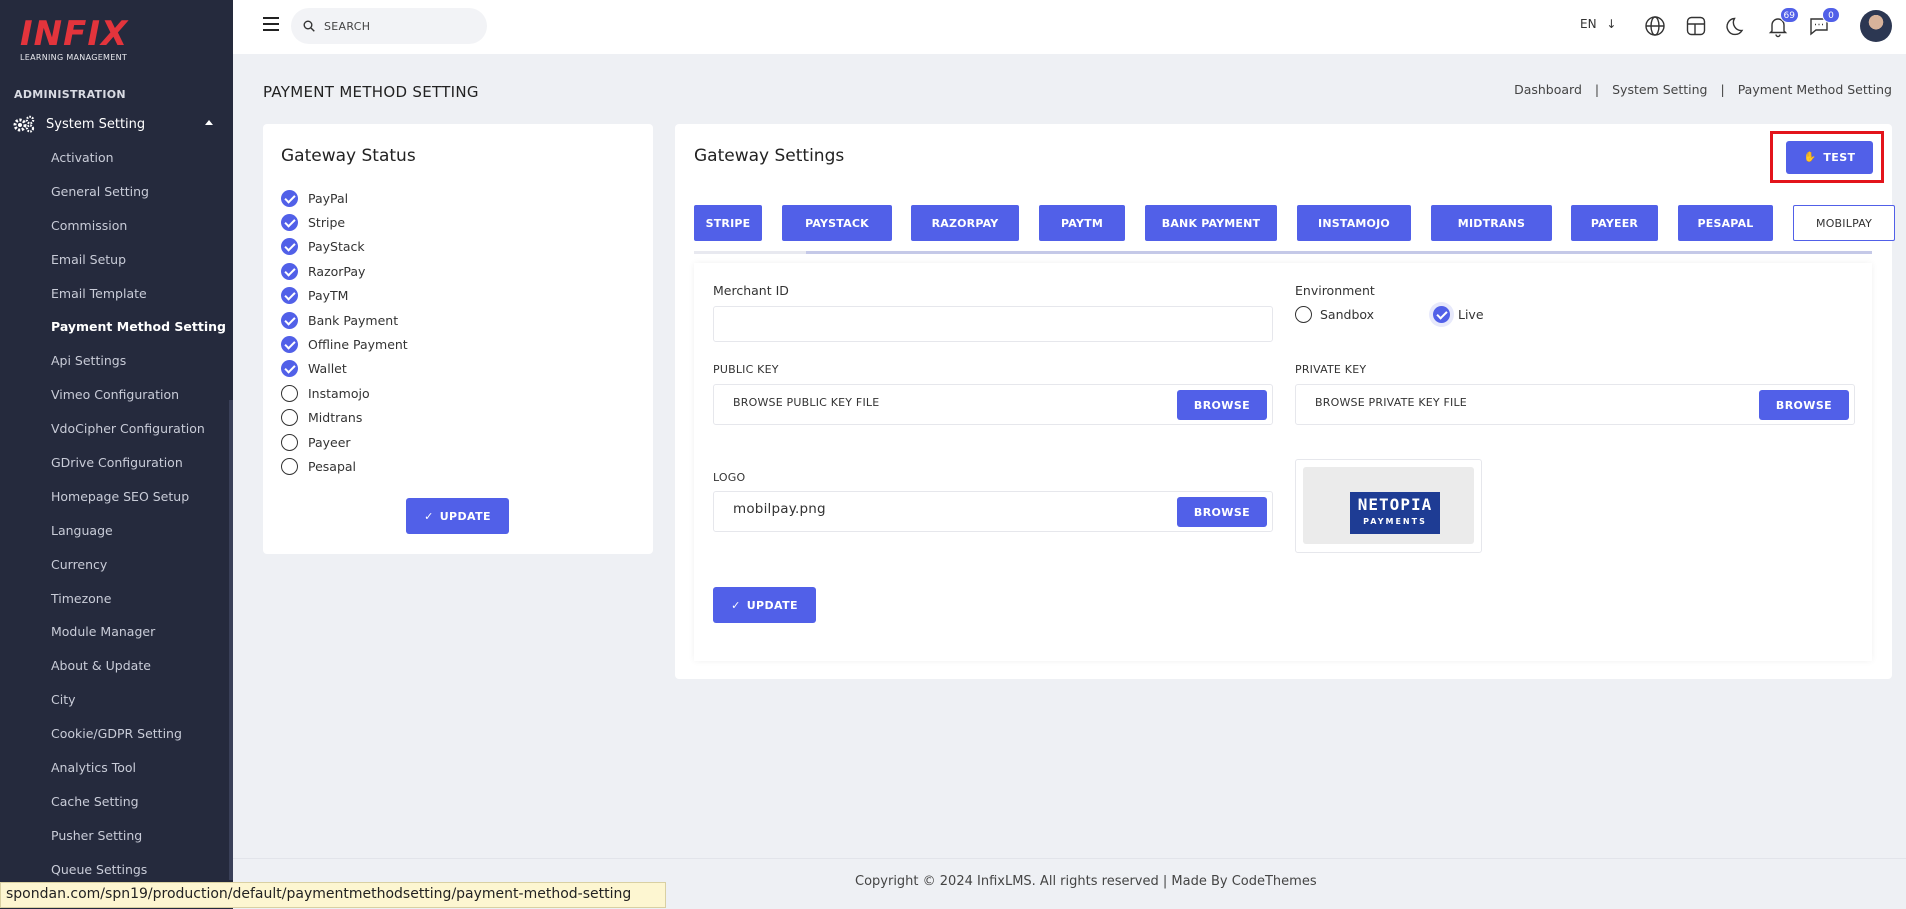 The height and width of the screenshot is (909, 1906). Describe the element at coordinates (344, 393) in the screenshot. I see `gateway-status-item: Instamojo` at that location.